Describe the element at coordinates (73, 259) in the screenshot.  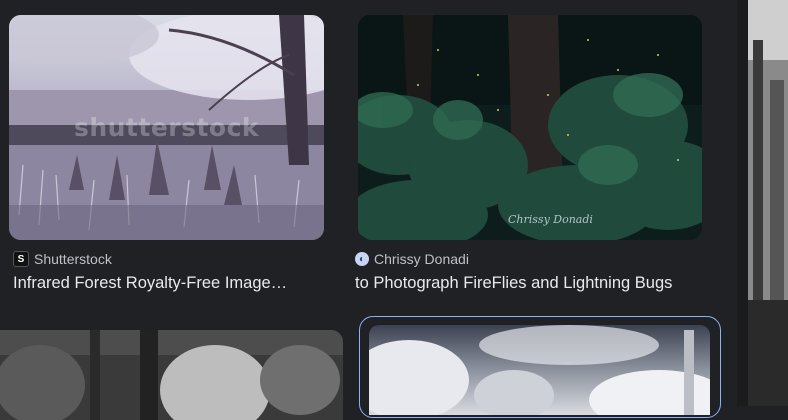
I see `result-source-name: Shutterstock` at that location.